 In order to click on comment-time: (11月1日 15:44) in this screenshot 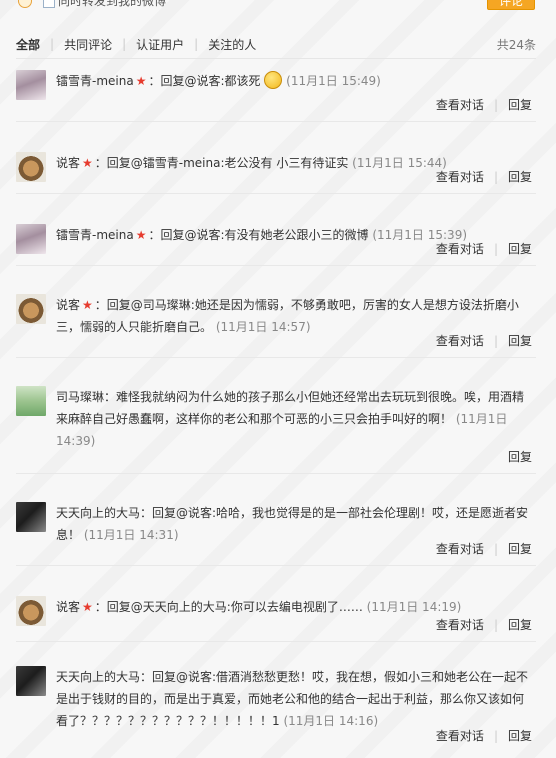, I will do `click(399, 163)`.